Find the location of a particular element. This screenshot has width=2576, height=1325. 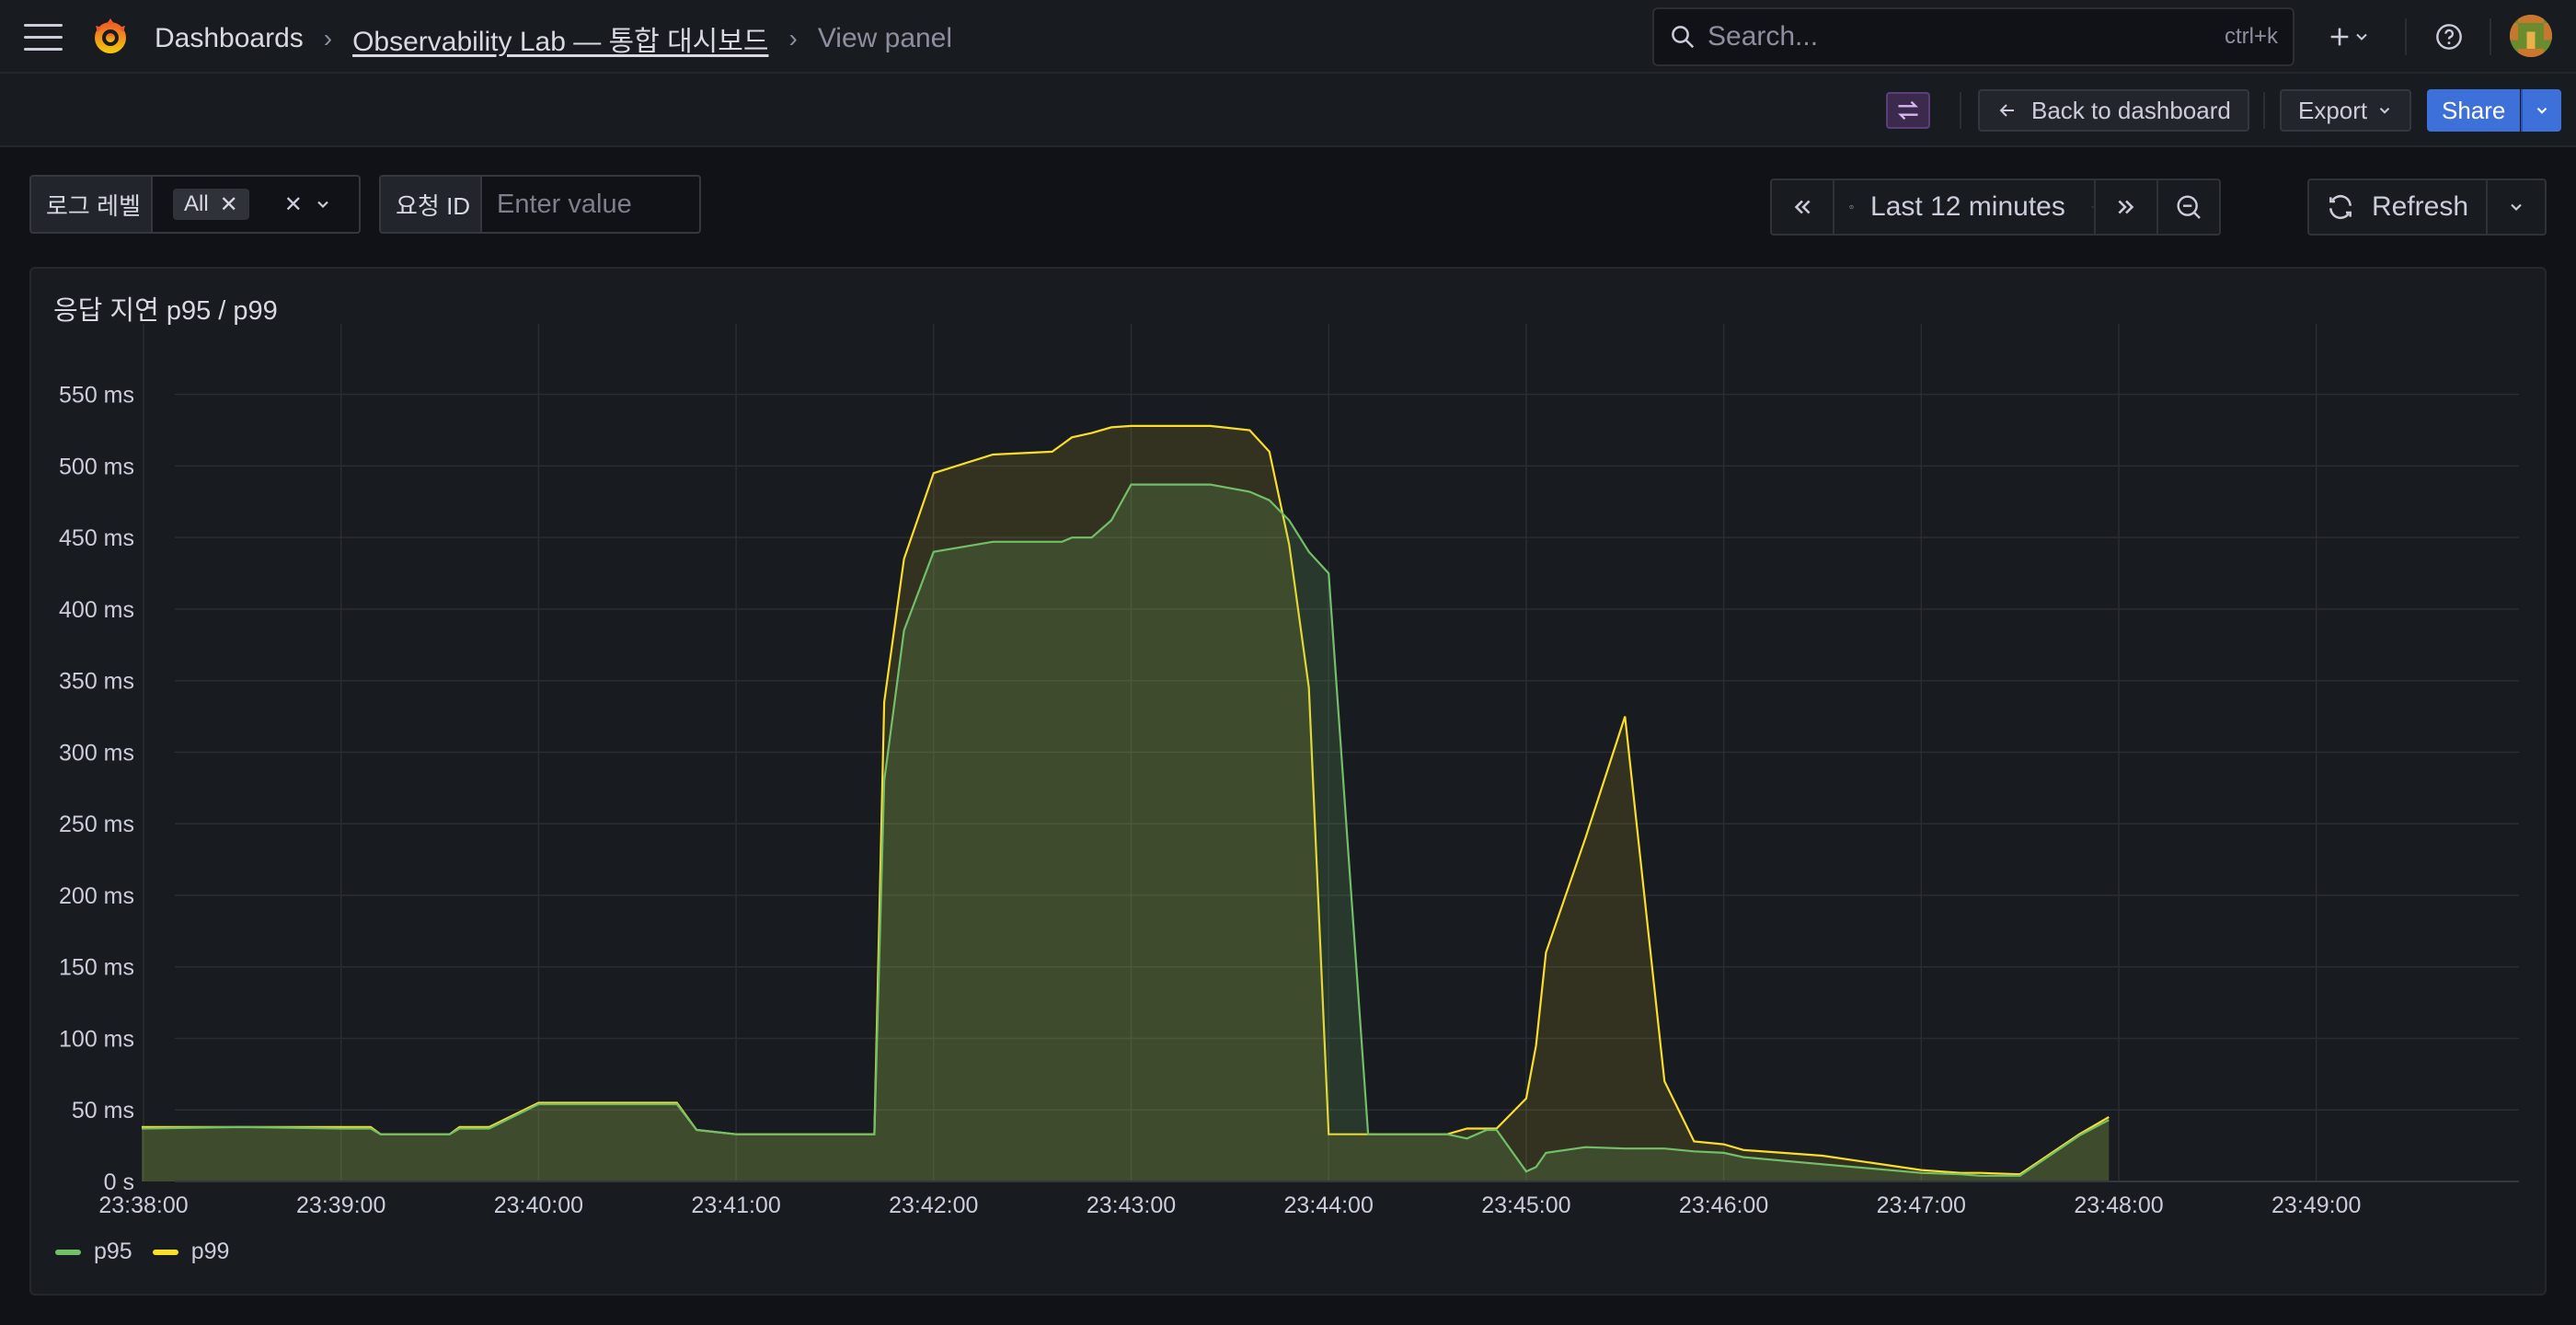

legend-label: p95 is located at coordinates (113, 1251).